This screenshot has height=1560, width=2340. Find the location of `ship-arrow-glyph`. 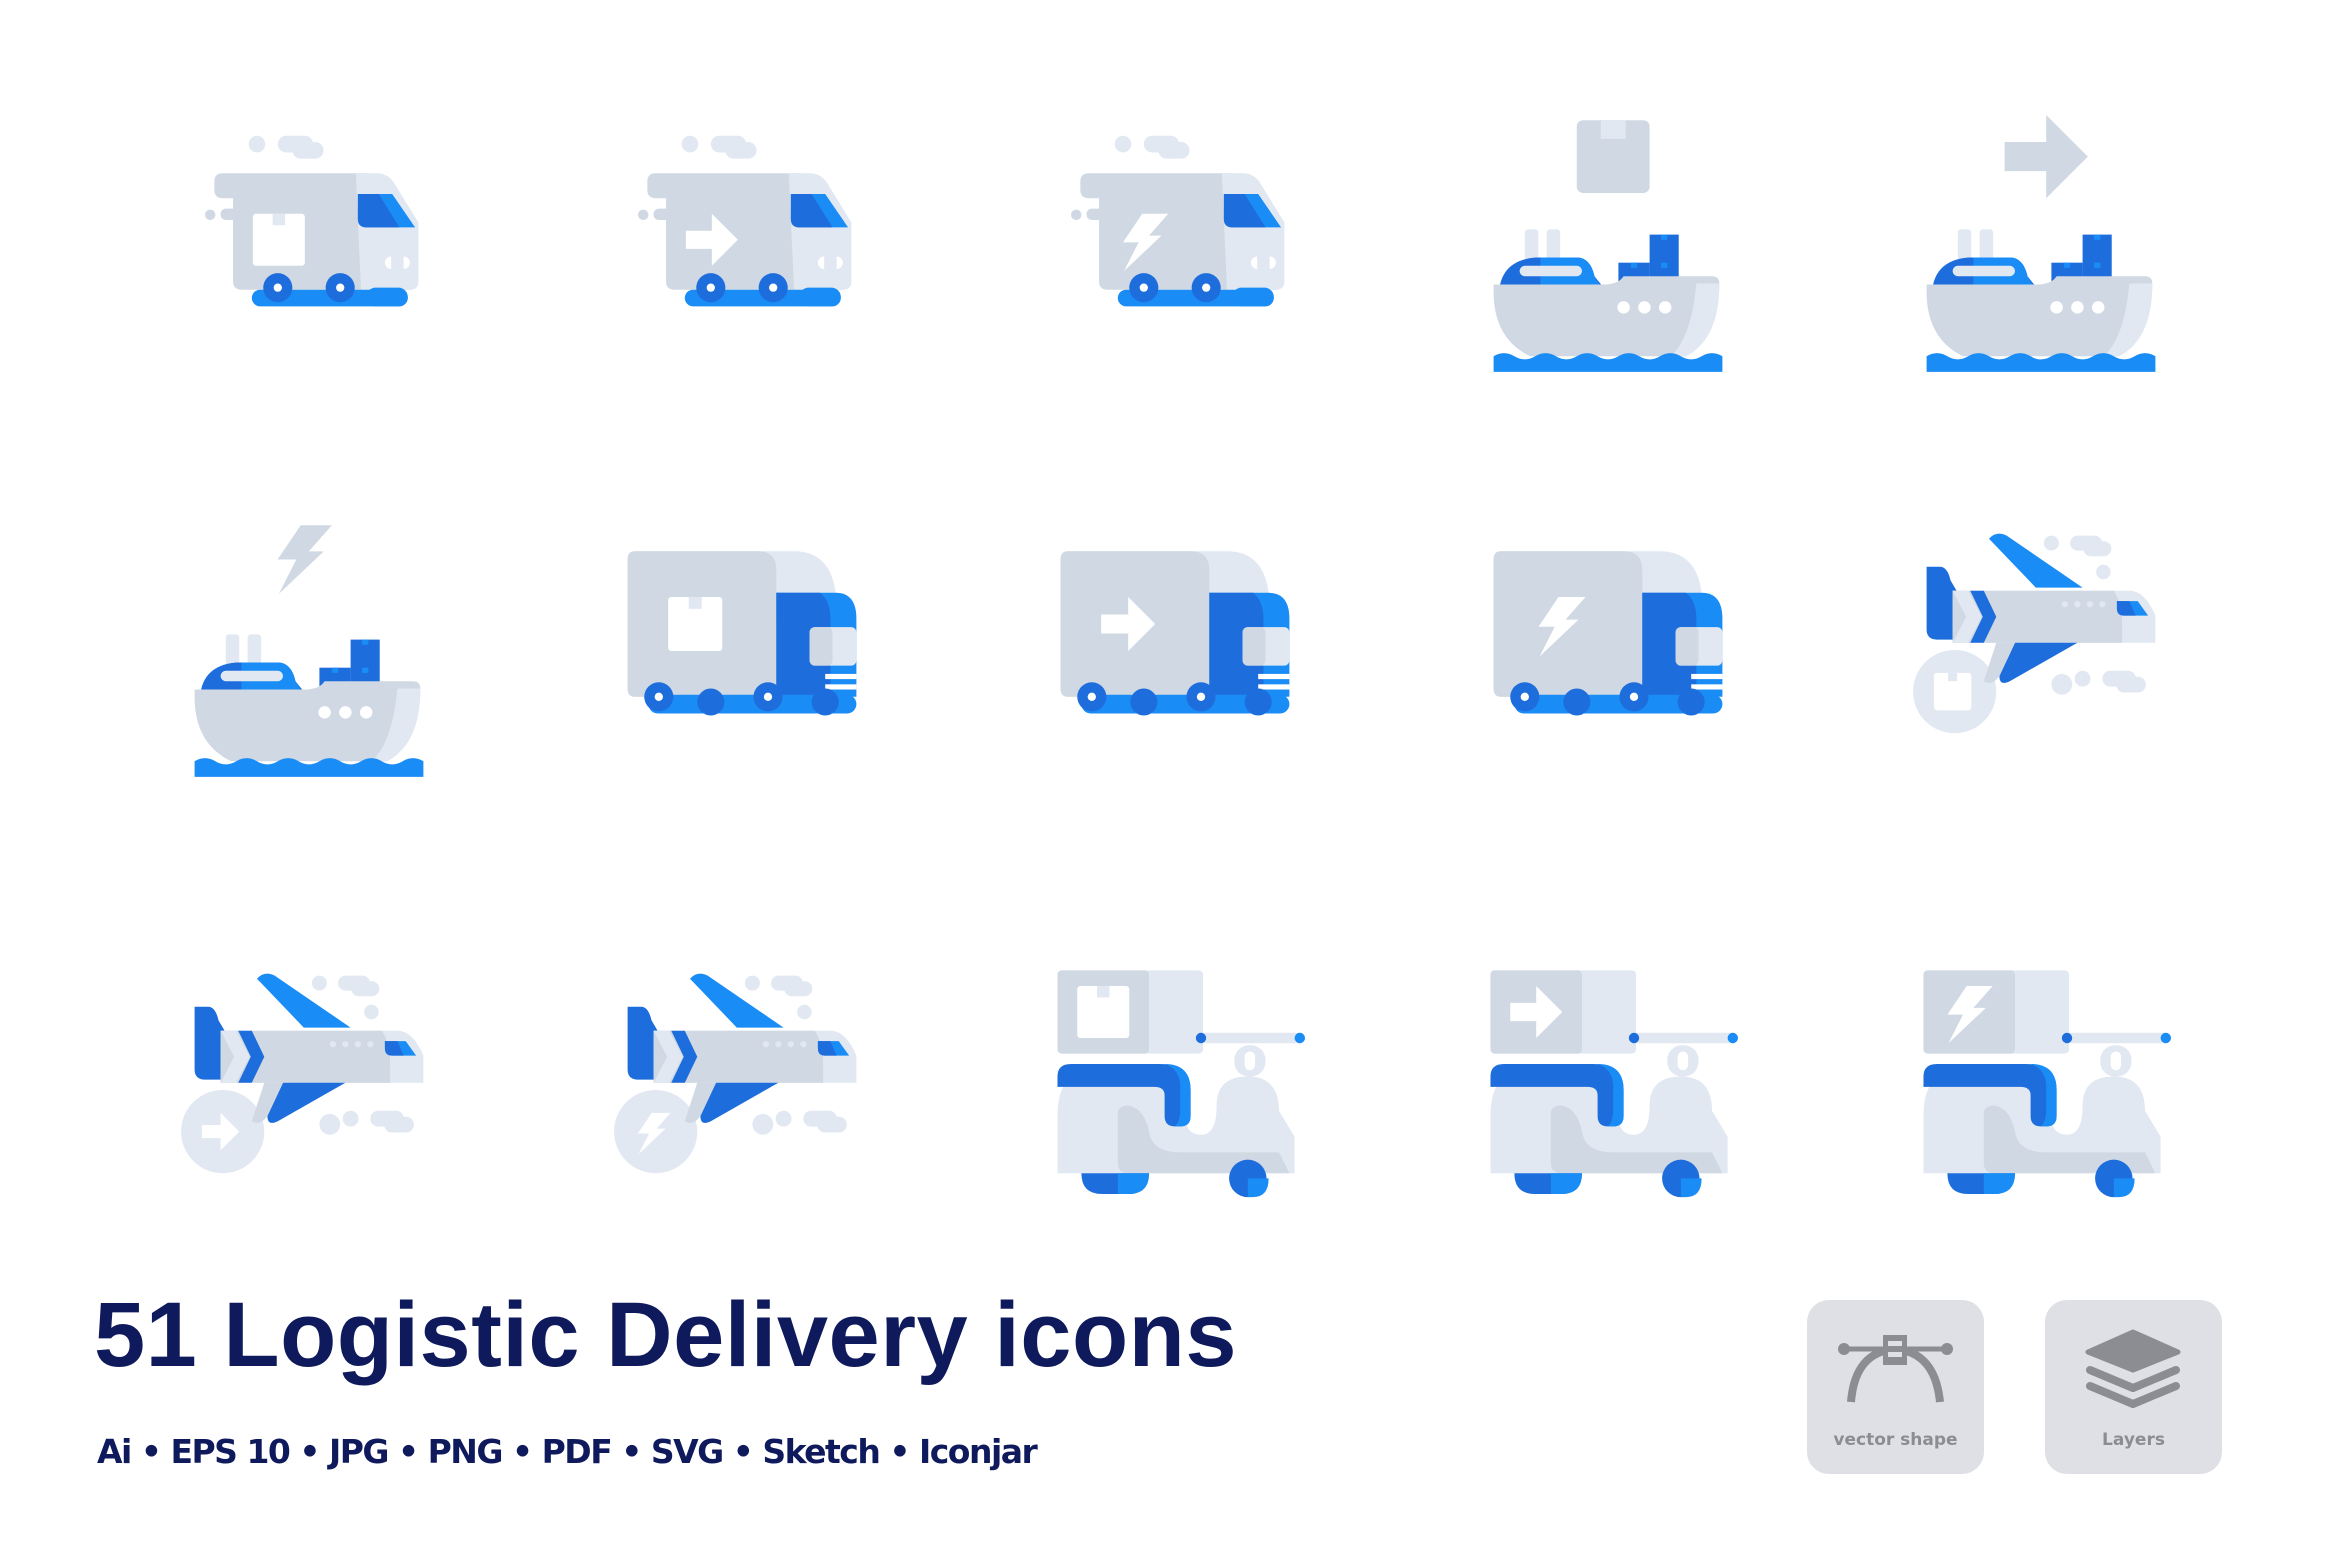

ship-arrow-glyph is located at coordinates (2041, 243).